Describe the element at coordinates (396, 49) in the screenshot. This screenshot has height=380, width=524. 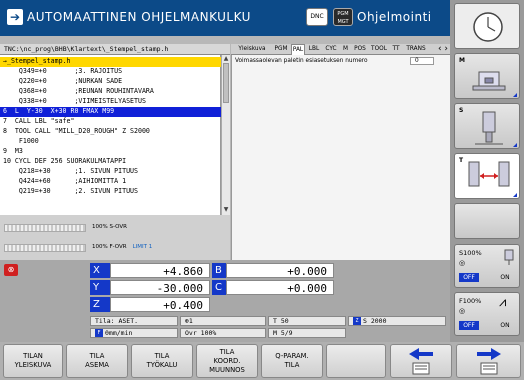
I see `tab-tt: TT` at that location.